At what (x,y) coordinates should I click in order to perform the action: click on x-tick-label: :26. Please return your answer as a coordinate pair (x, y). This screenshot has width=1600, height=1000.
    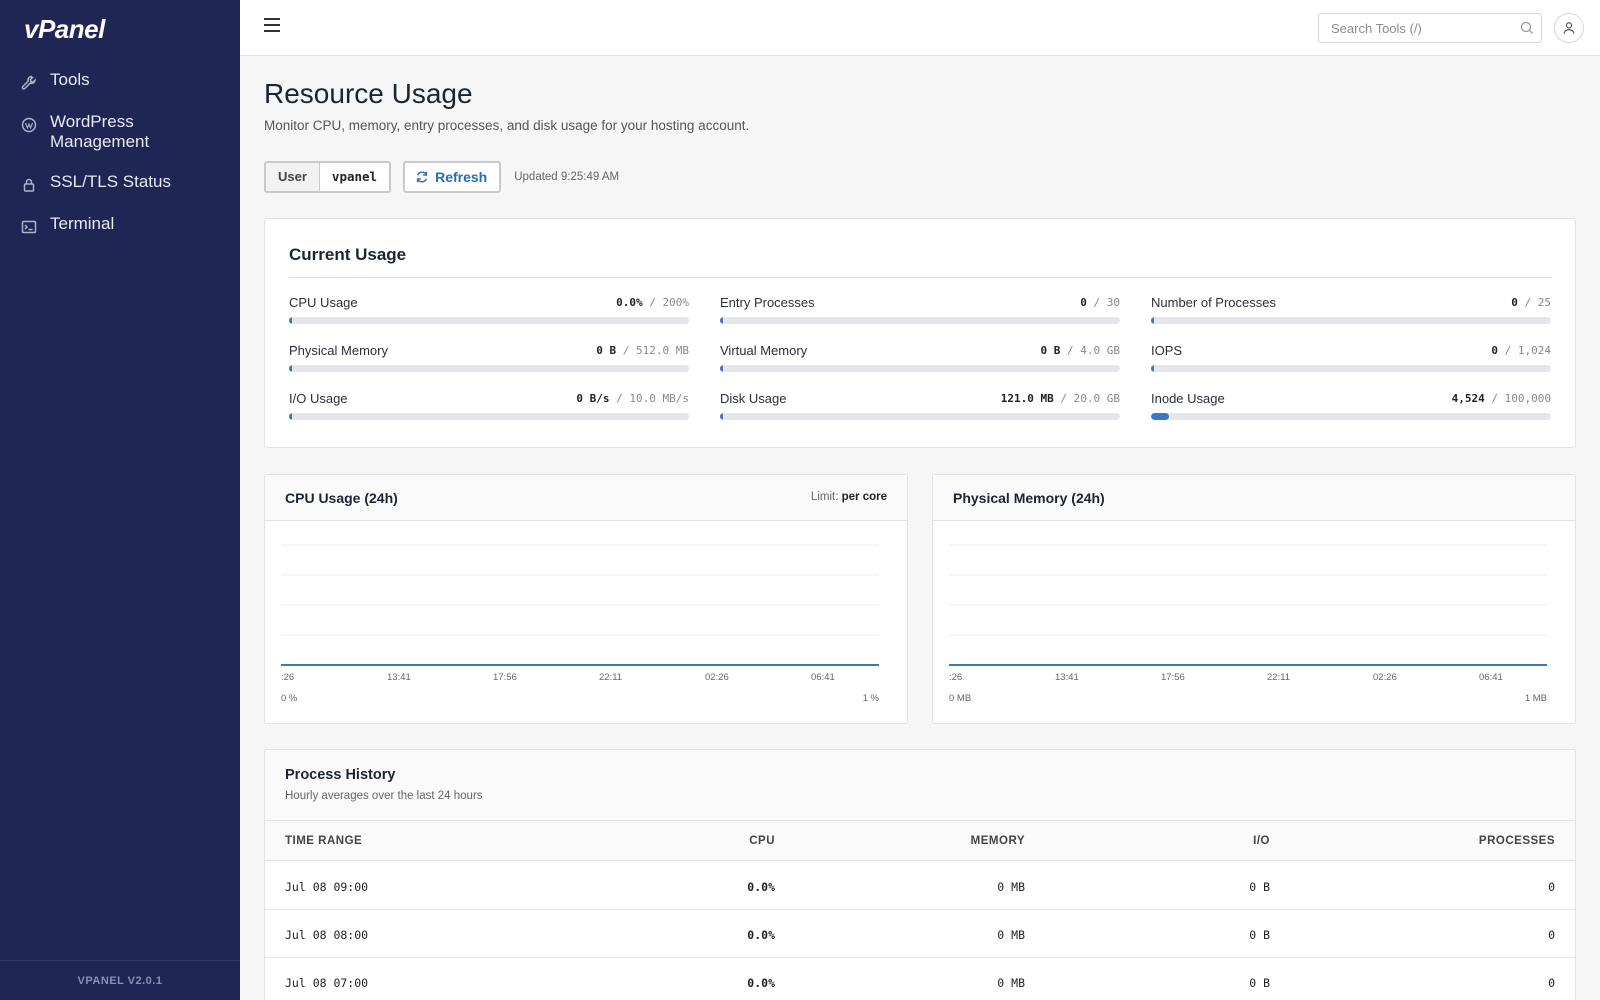
    Looking at the image, I should click on (287, 677).